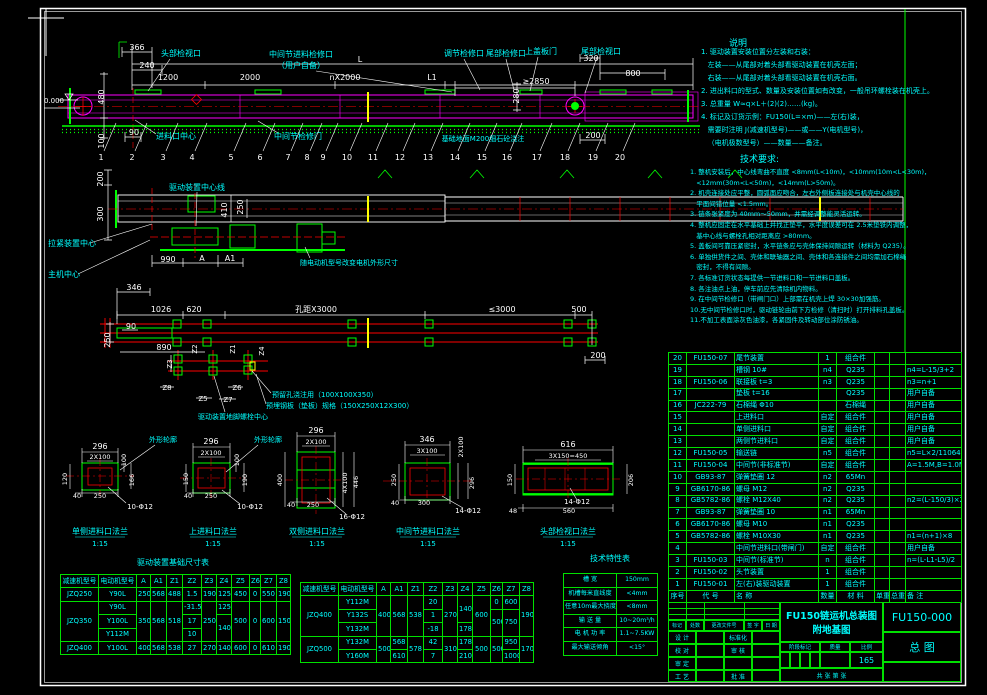 Image resolution: width=987 pixels, height=695 pixels. I want to click on balloon: 13, so click(428, 157).